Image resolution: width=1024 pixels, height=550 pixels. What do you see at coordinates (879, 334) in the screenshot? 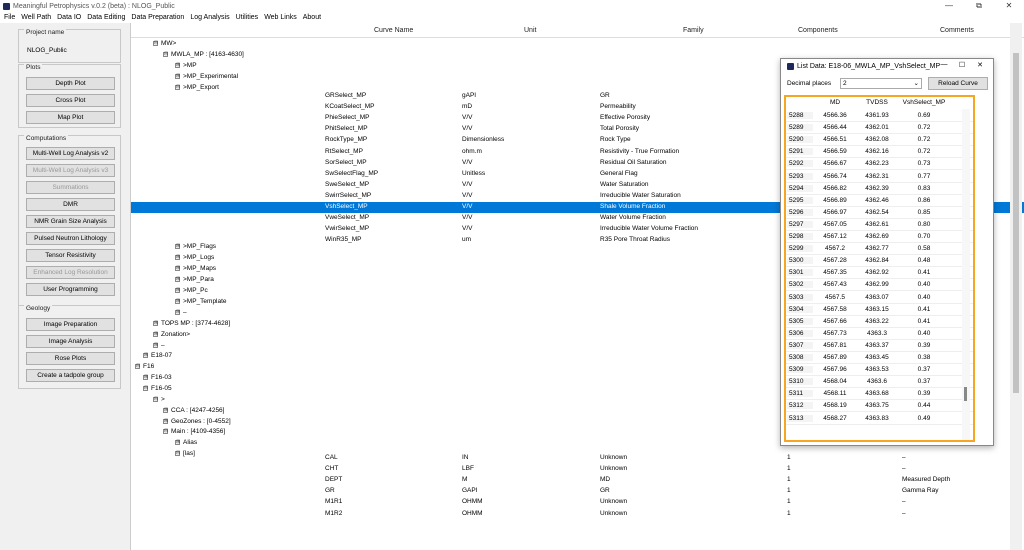
I see `grid-row: 5306 4567.73 4363.3 0.40` at bounding box center [879, 334].